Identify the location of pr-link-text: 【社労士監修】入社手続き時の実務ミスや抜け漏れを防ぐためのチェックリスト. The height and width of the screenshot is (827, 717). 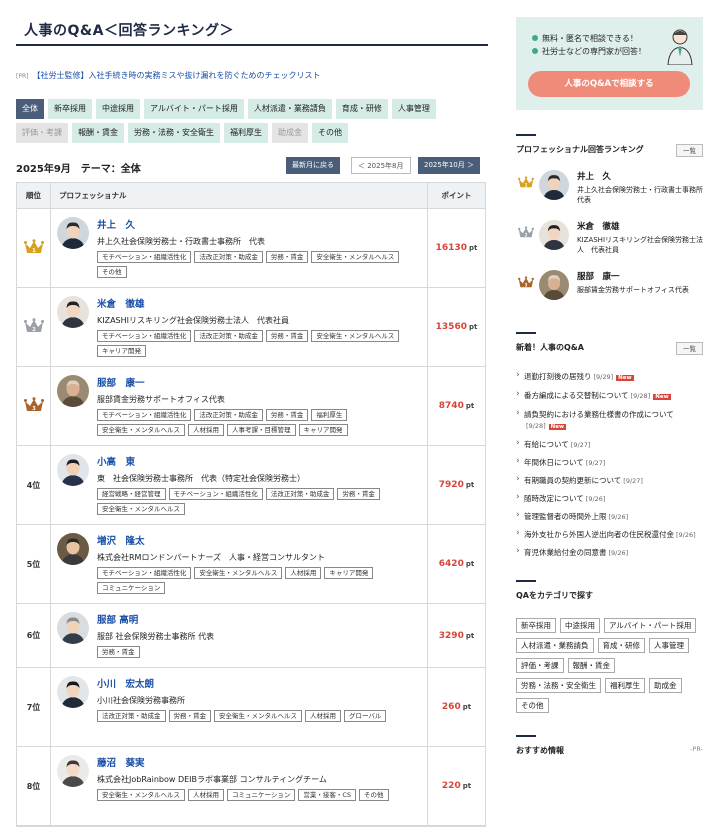
(176, 75).